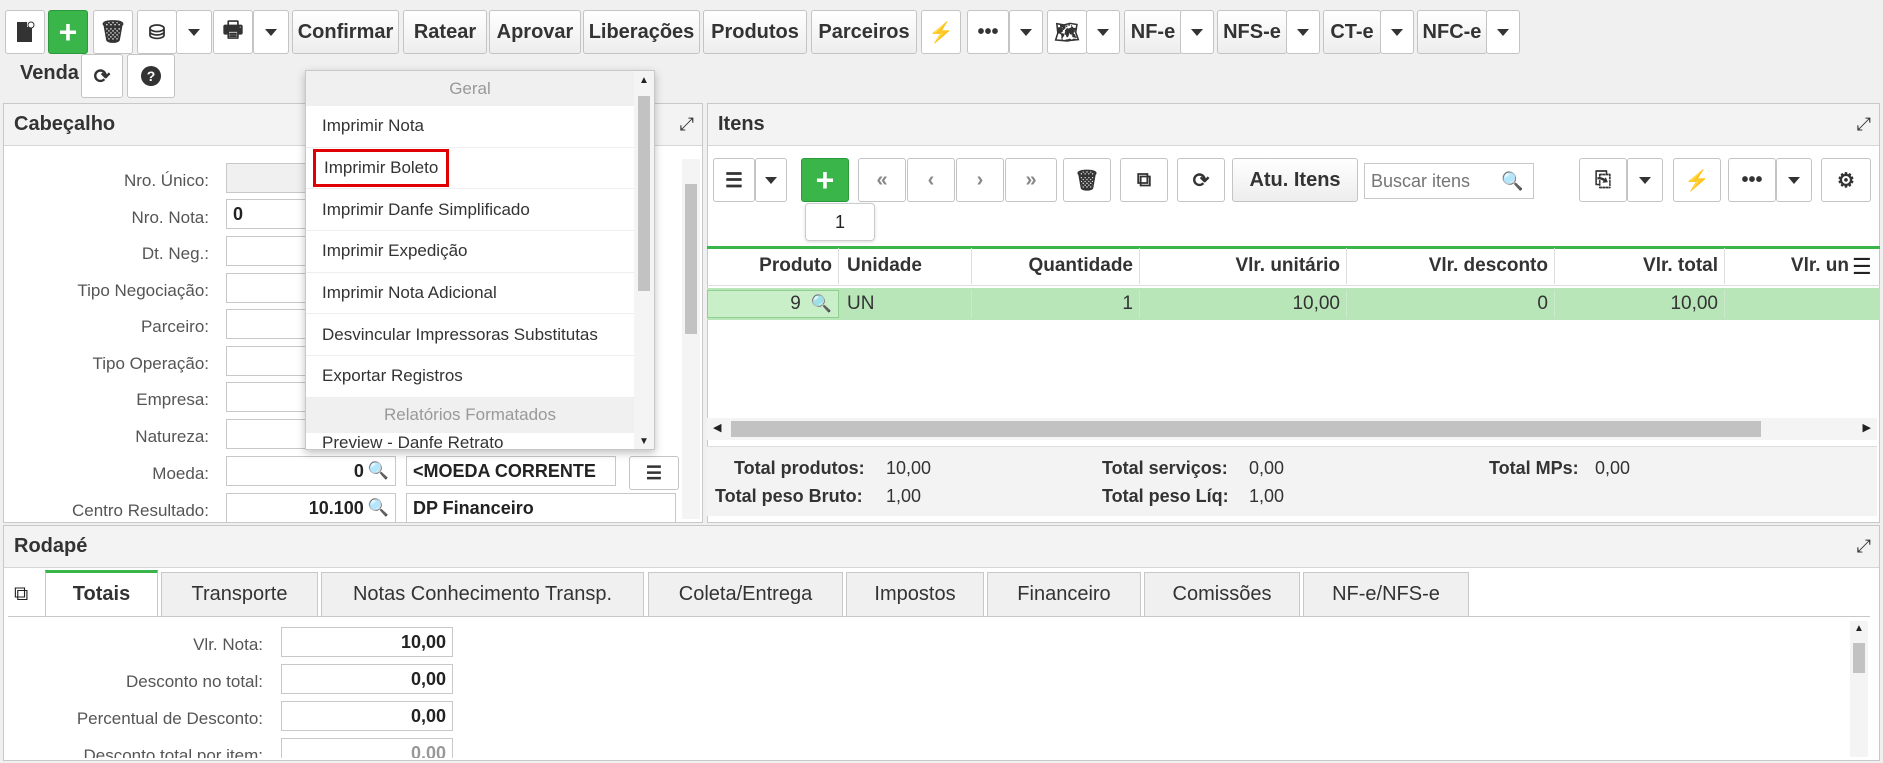 The image size is (1883, 763). What do you see at coordinates (773, 304) in the screenshot?
I see `cell-produto: 9 🔍` at bounding box center [773, 304].